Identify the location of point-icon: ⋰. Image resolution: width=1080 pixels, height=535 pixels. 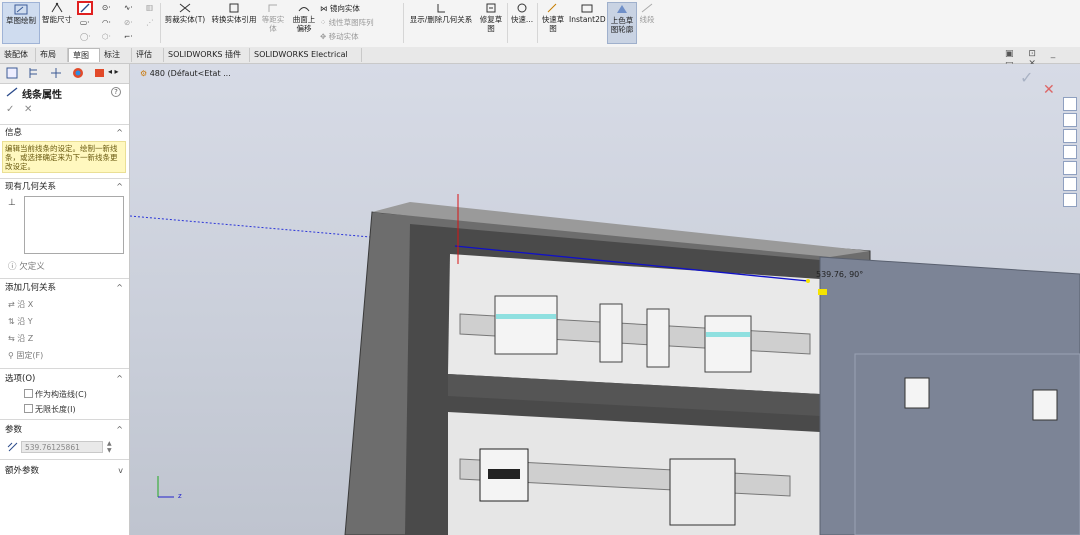
(150, 22).